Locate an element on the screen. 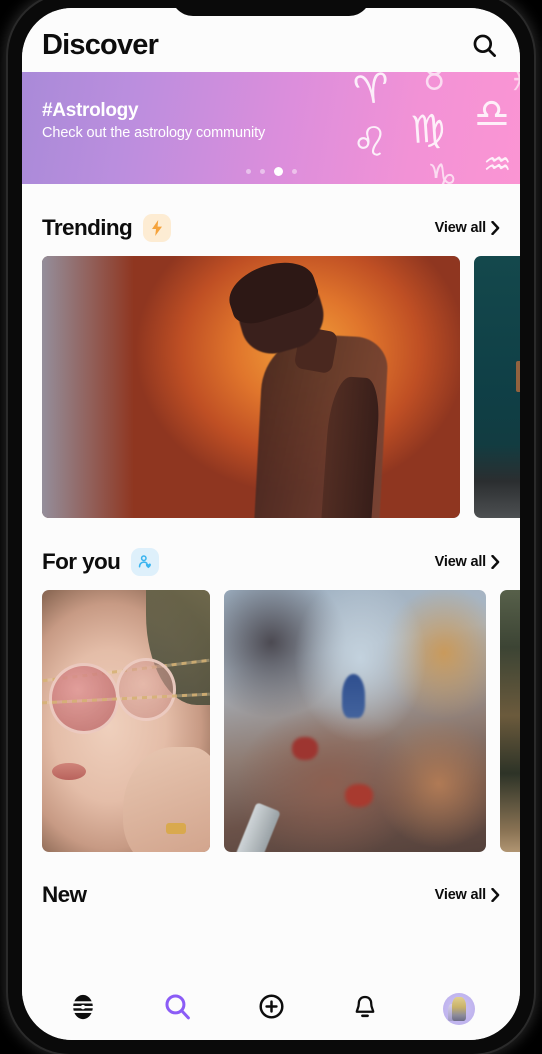 The image size is (542, 1054). foryou-card-portrait is located at coordinates (126, 721).